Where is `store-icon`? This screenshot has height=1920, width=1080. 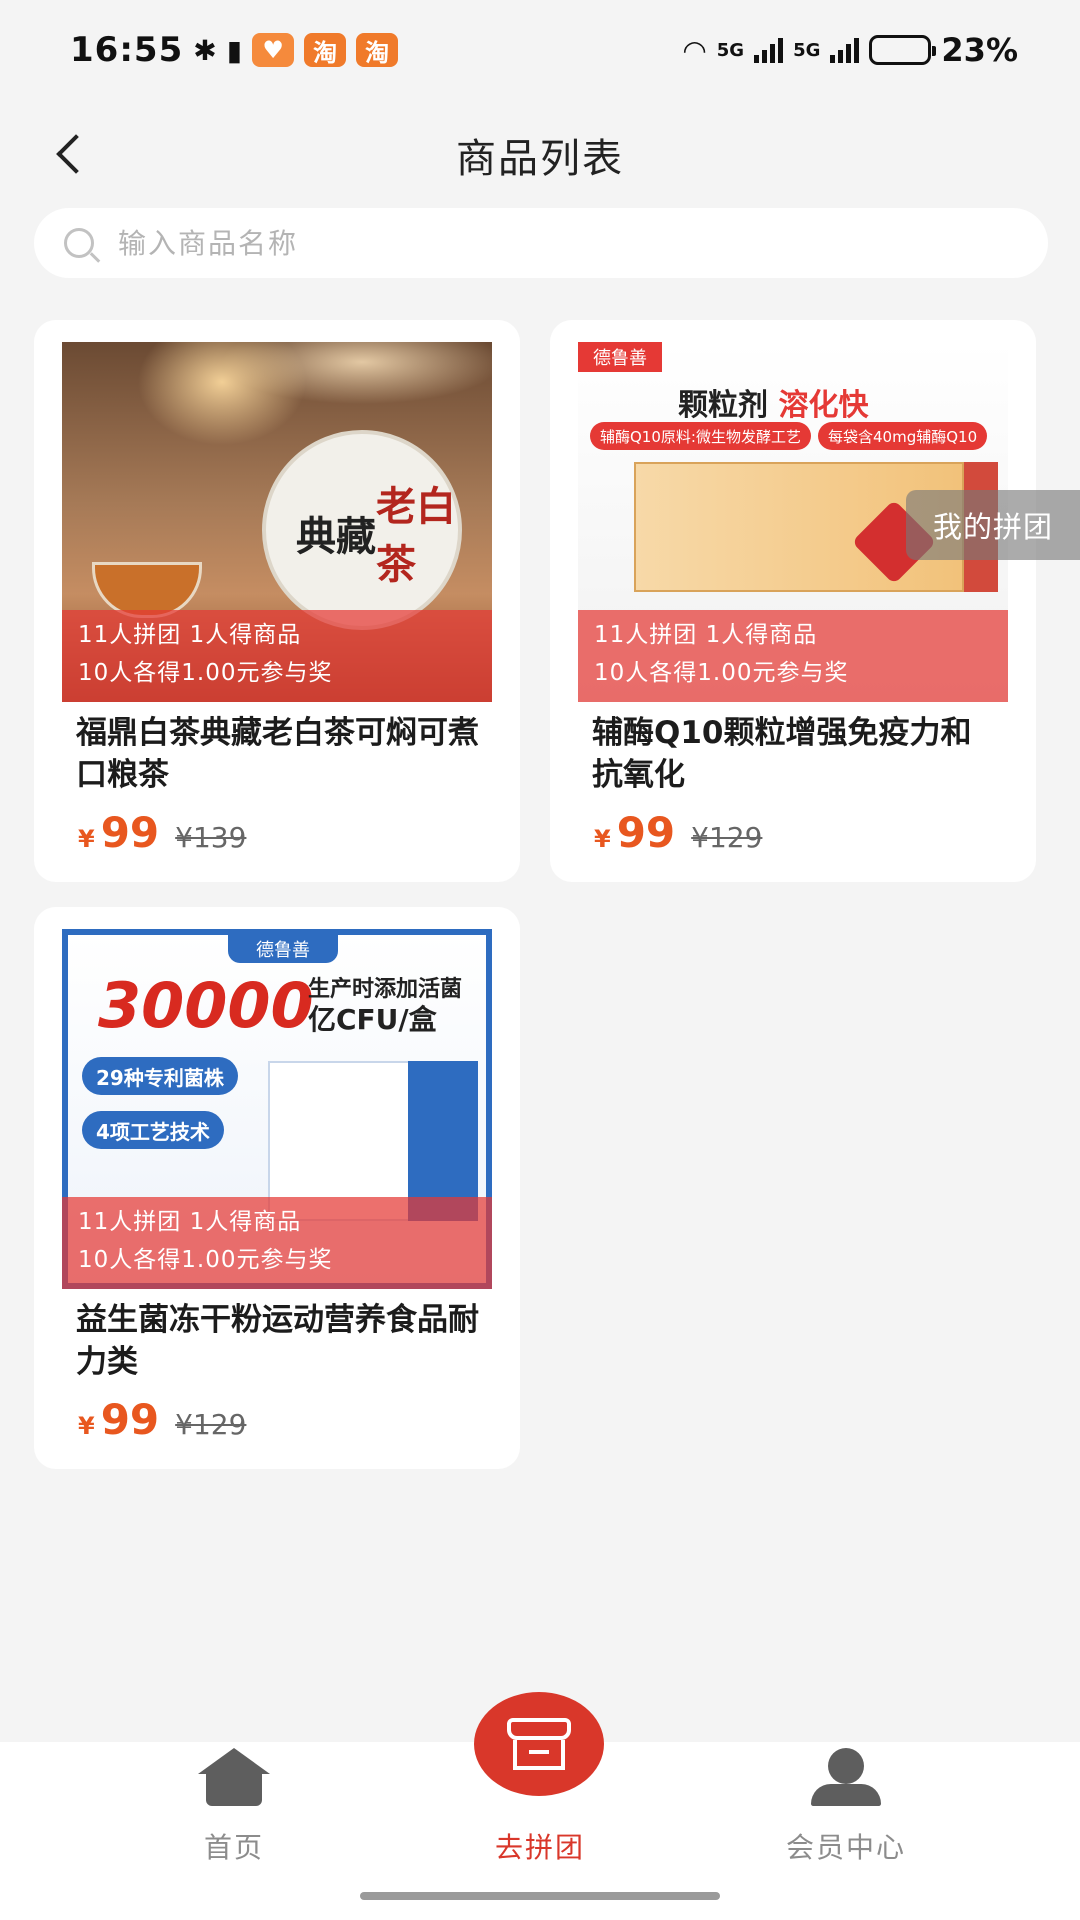
store-icon is located at coordinates (539, 1744).